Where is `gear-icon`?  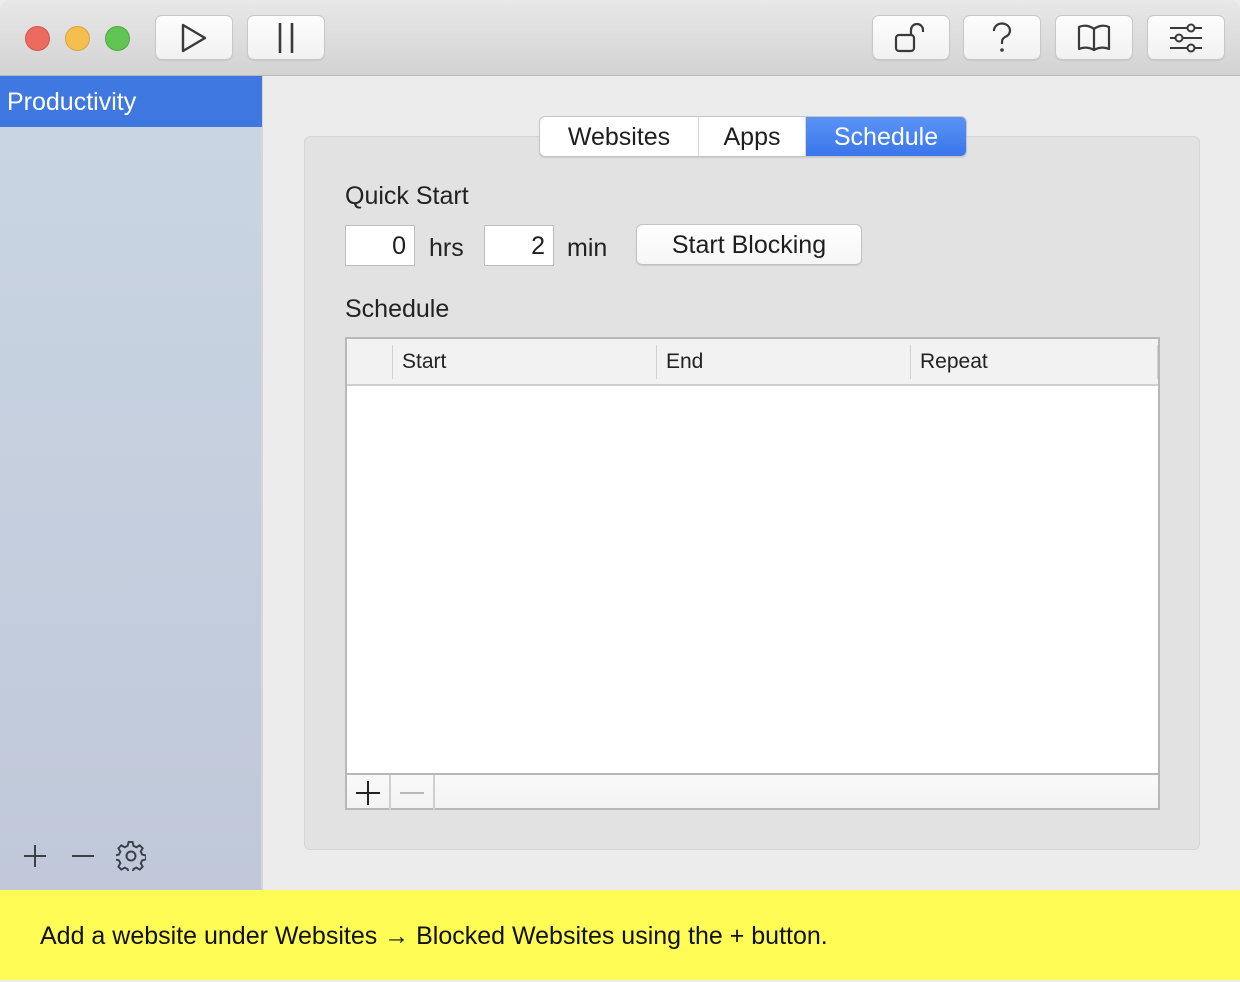
gear-icon is located at coordinates (131, 857).